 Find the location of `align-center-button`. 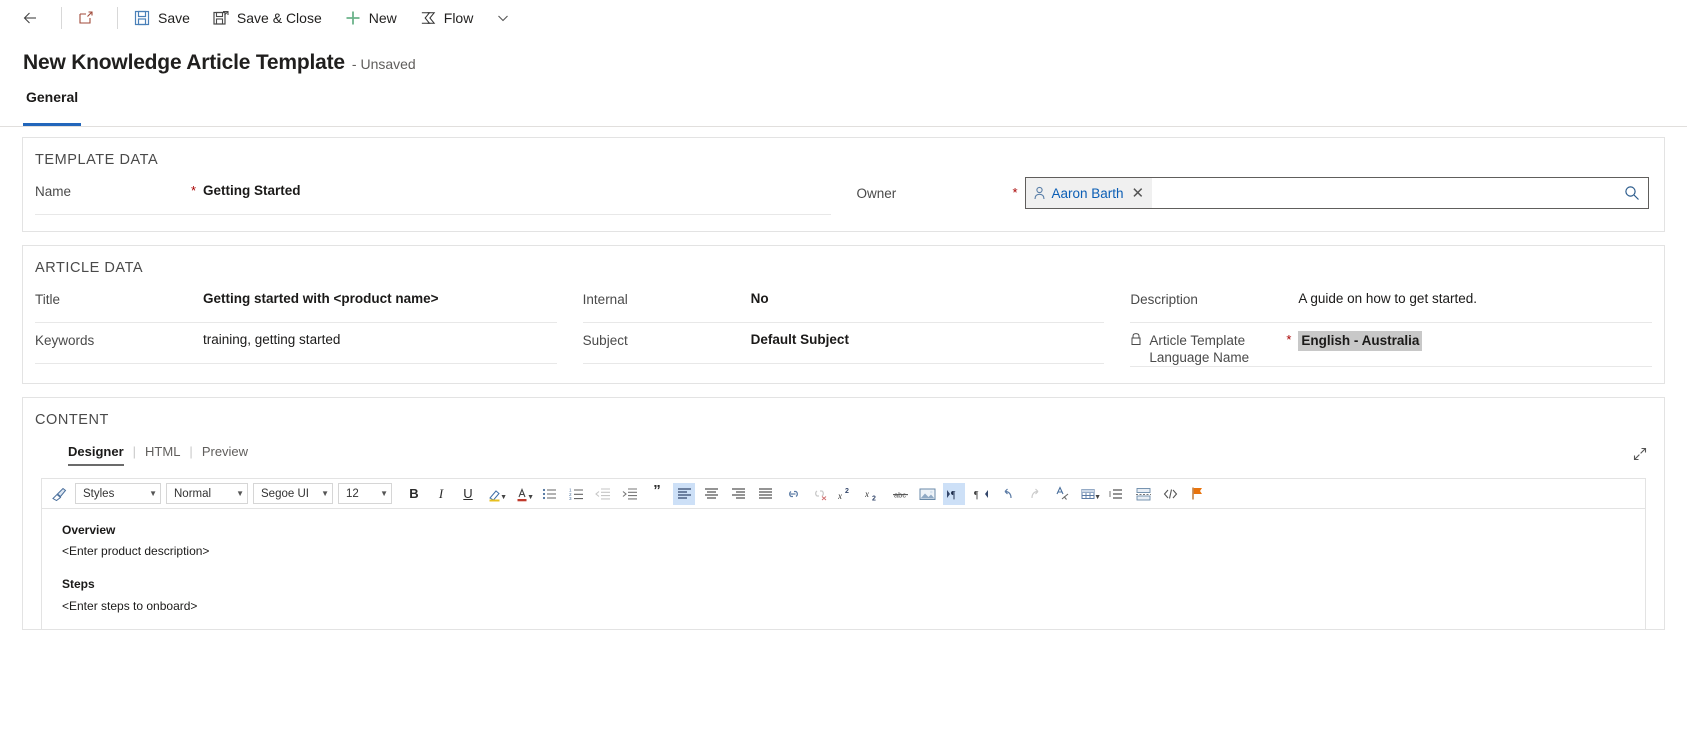

align-center-button is located at coordinates (711, 494).